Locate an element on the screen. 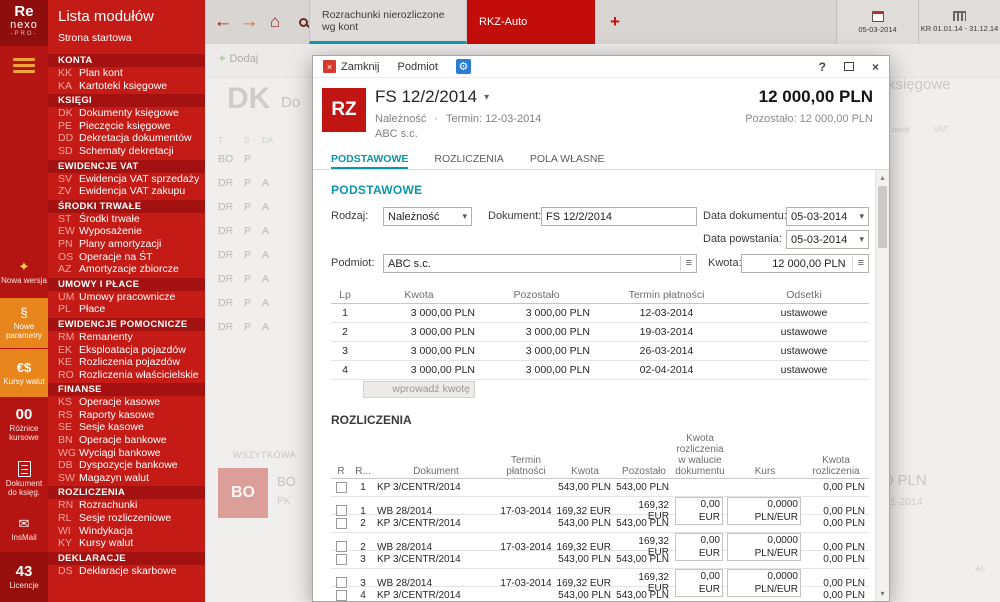 The image size is (1000, 602). rail-item-licenses: 43 Licencje is located at coordinates (24, 577).